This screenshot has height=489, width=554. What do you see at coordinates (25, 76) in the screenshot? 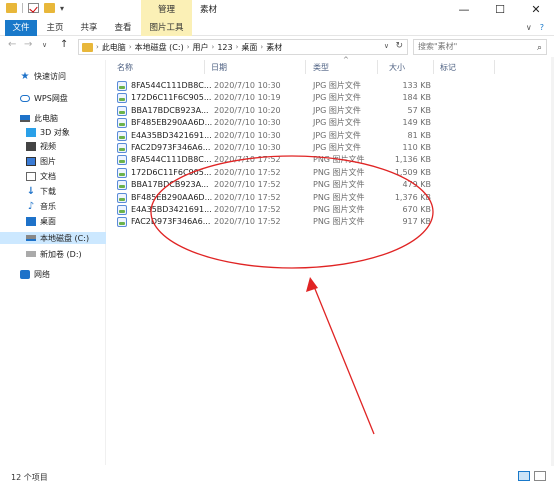
I see `star-icon: ★` at bounding box center [25, 76].